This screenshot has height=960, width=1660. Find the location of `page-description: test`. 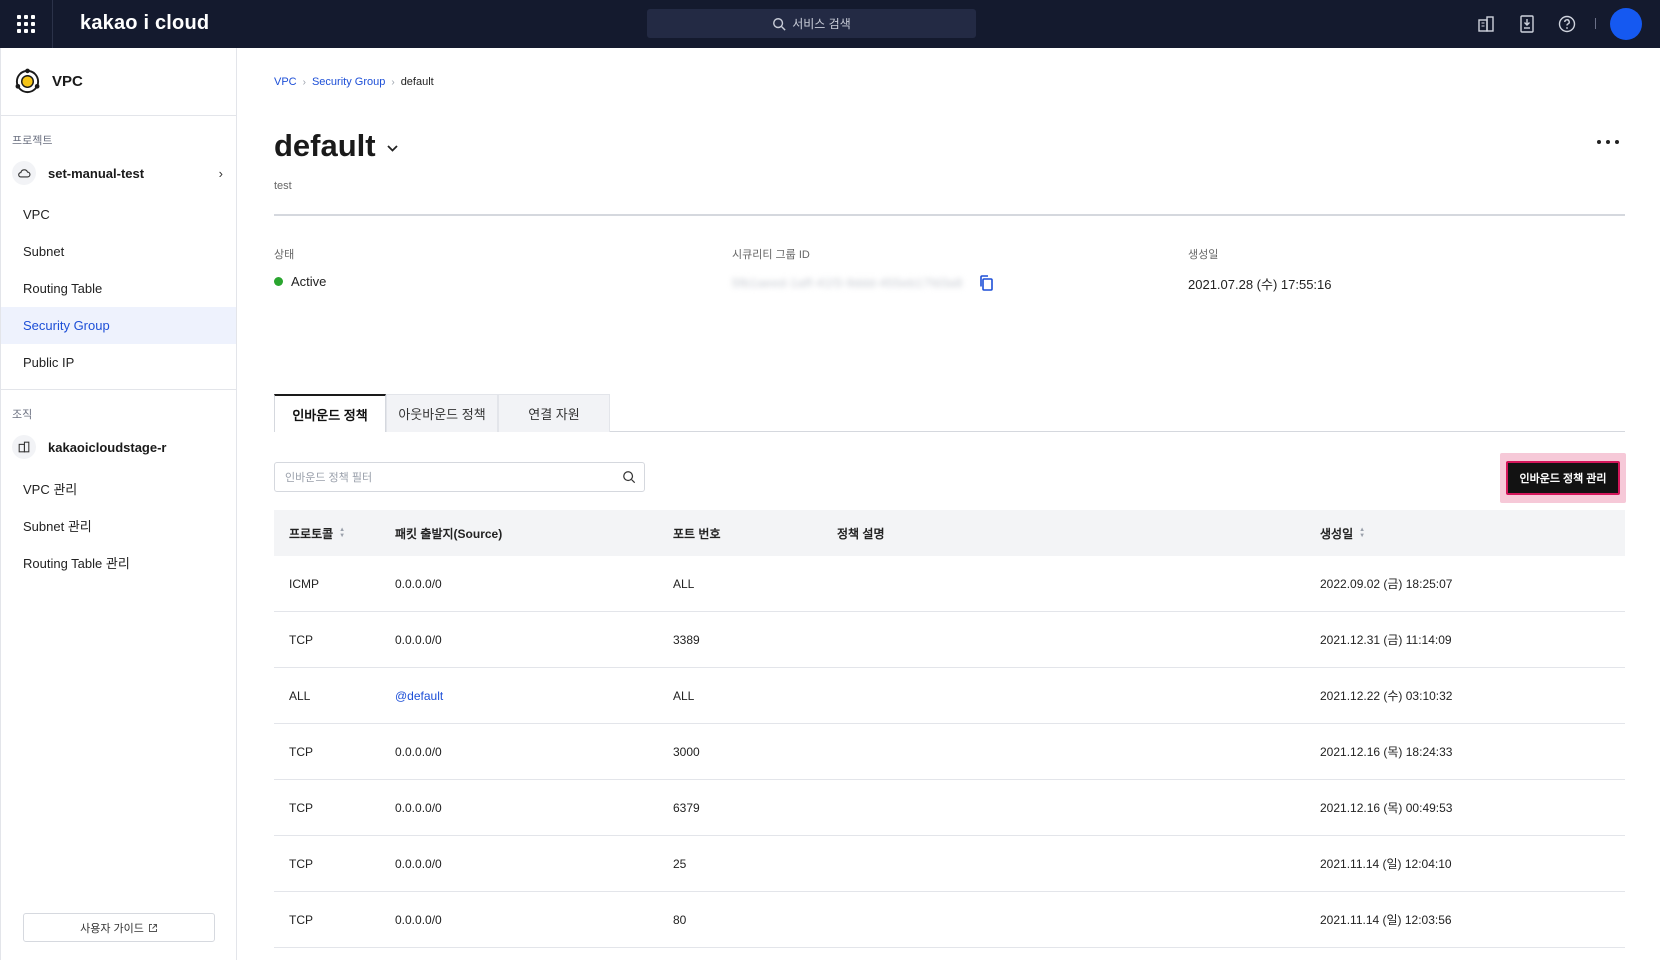

page-description: test is located at coordinates (283, 186).